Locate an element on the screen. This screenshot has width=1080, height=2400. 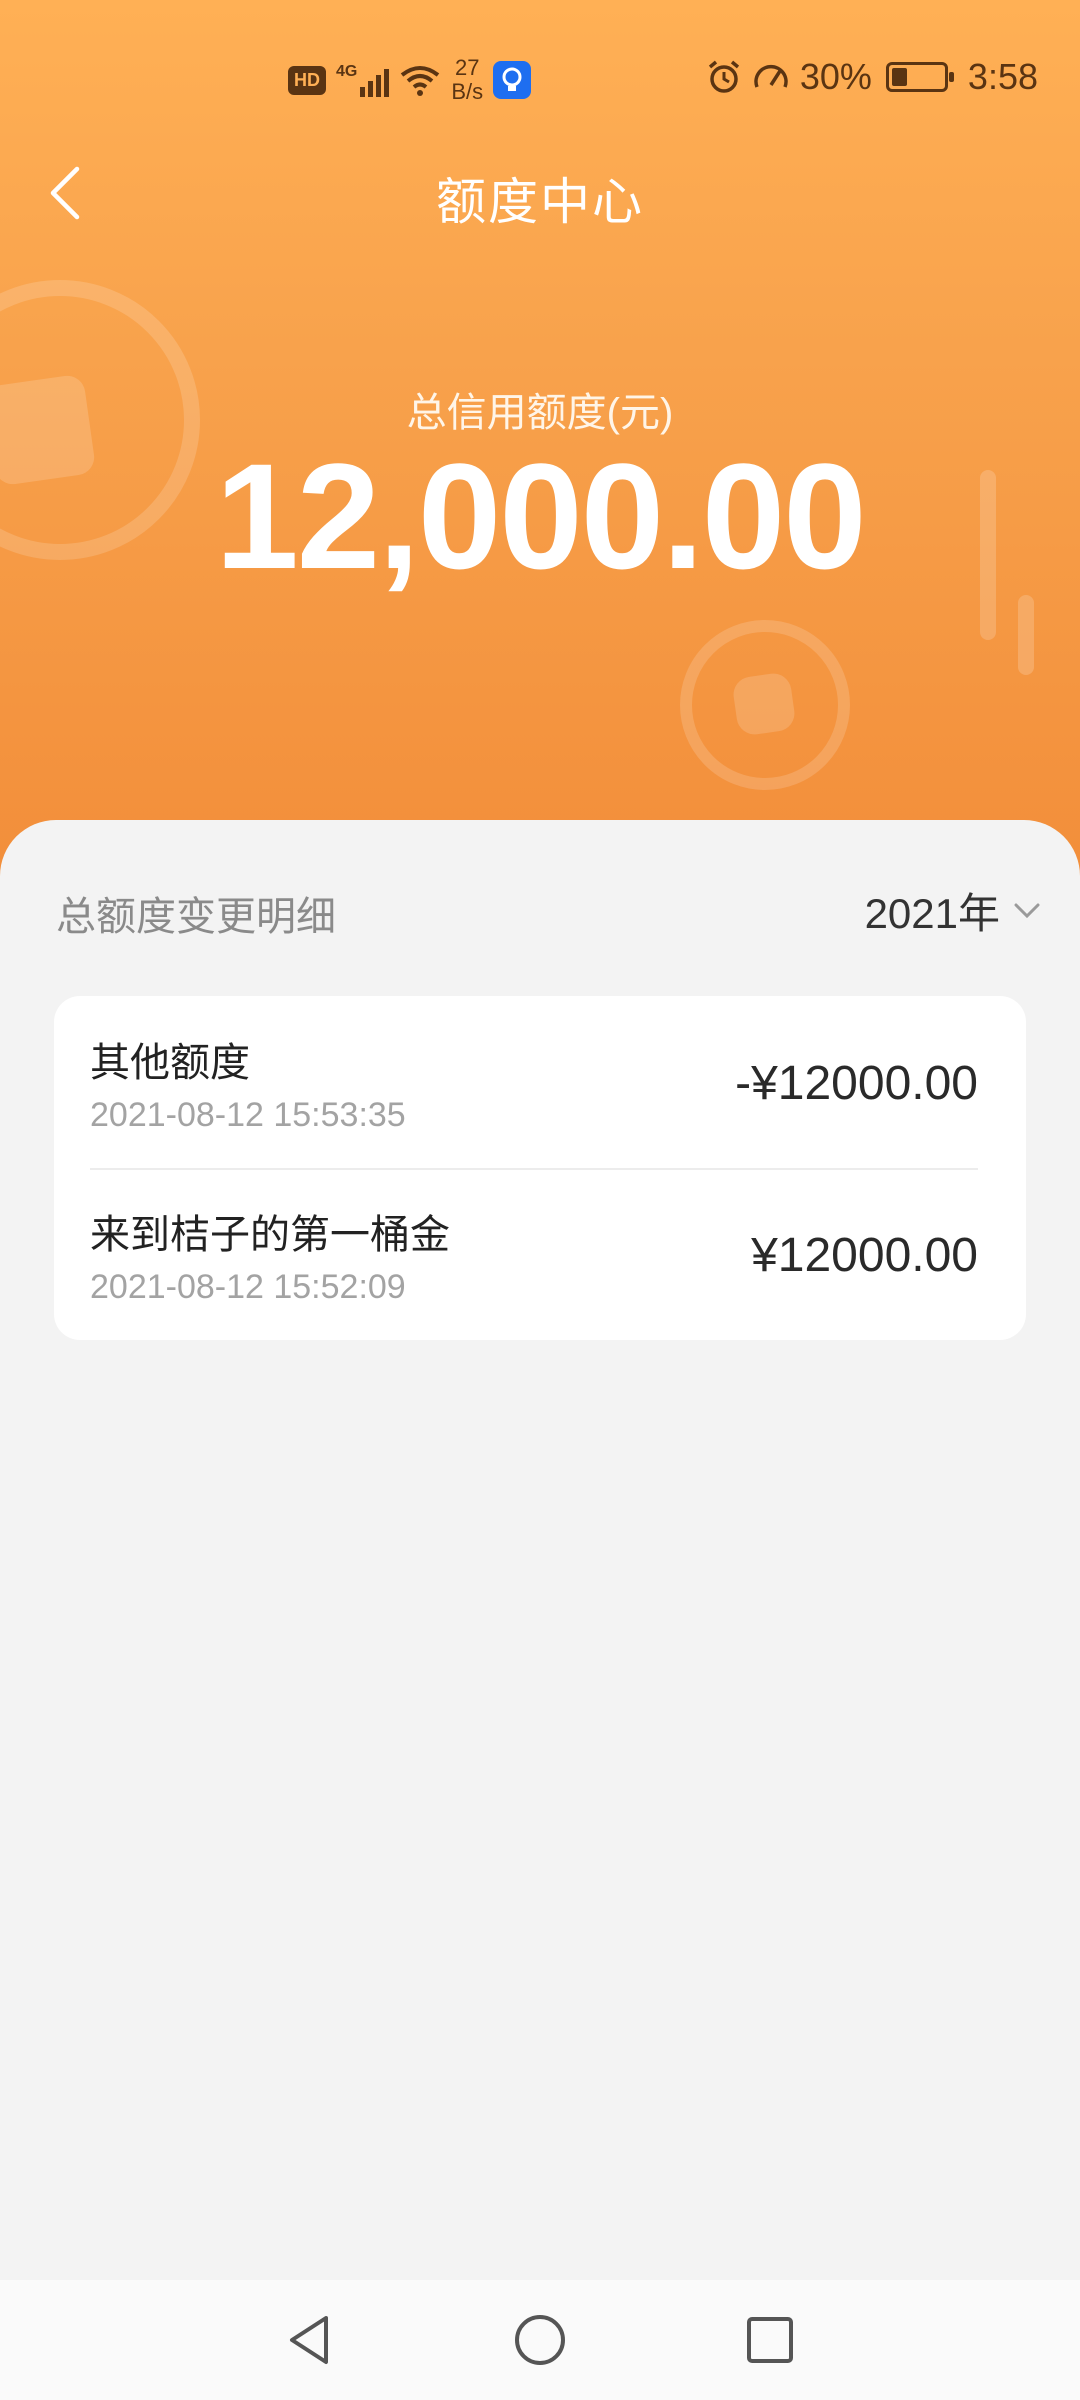
triangle-back-icon is located at coordinates (309, 2340).